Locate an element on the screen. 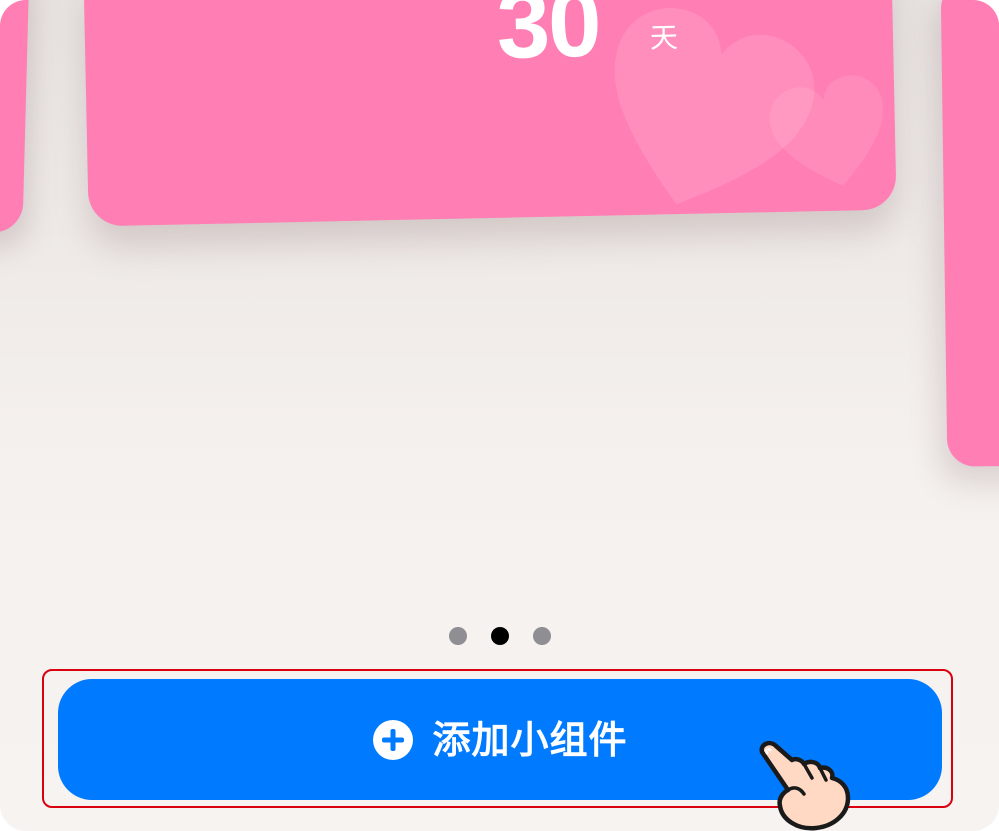  page-dot-active is located at coordinates (500, 636).